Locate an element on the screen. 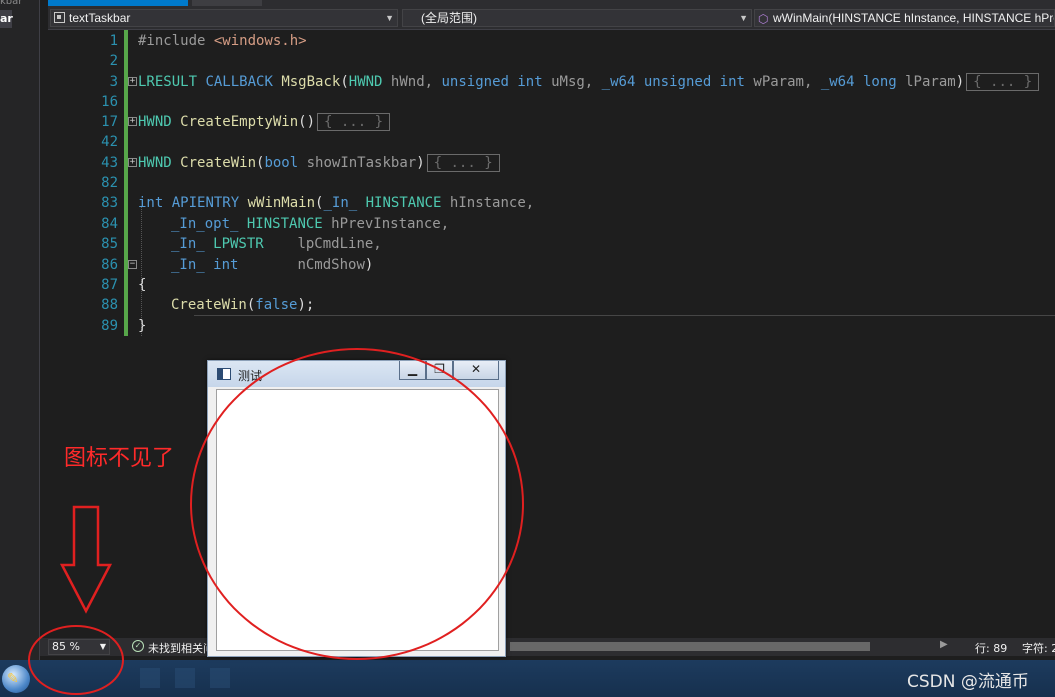 This screenshot has width=1055, height=697. annotation-text: 图标不见了 is located at coordinates (119, 458).